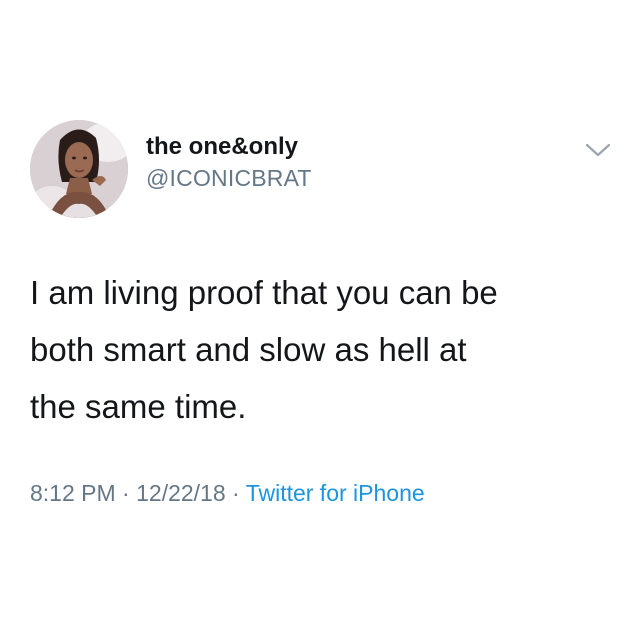  Describe the element at coordinates (138, 406) in the screenshot. I see `tweet-text-line: the same time.` at that location.